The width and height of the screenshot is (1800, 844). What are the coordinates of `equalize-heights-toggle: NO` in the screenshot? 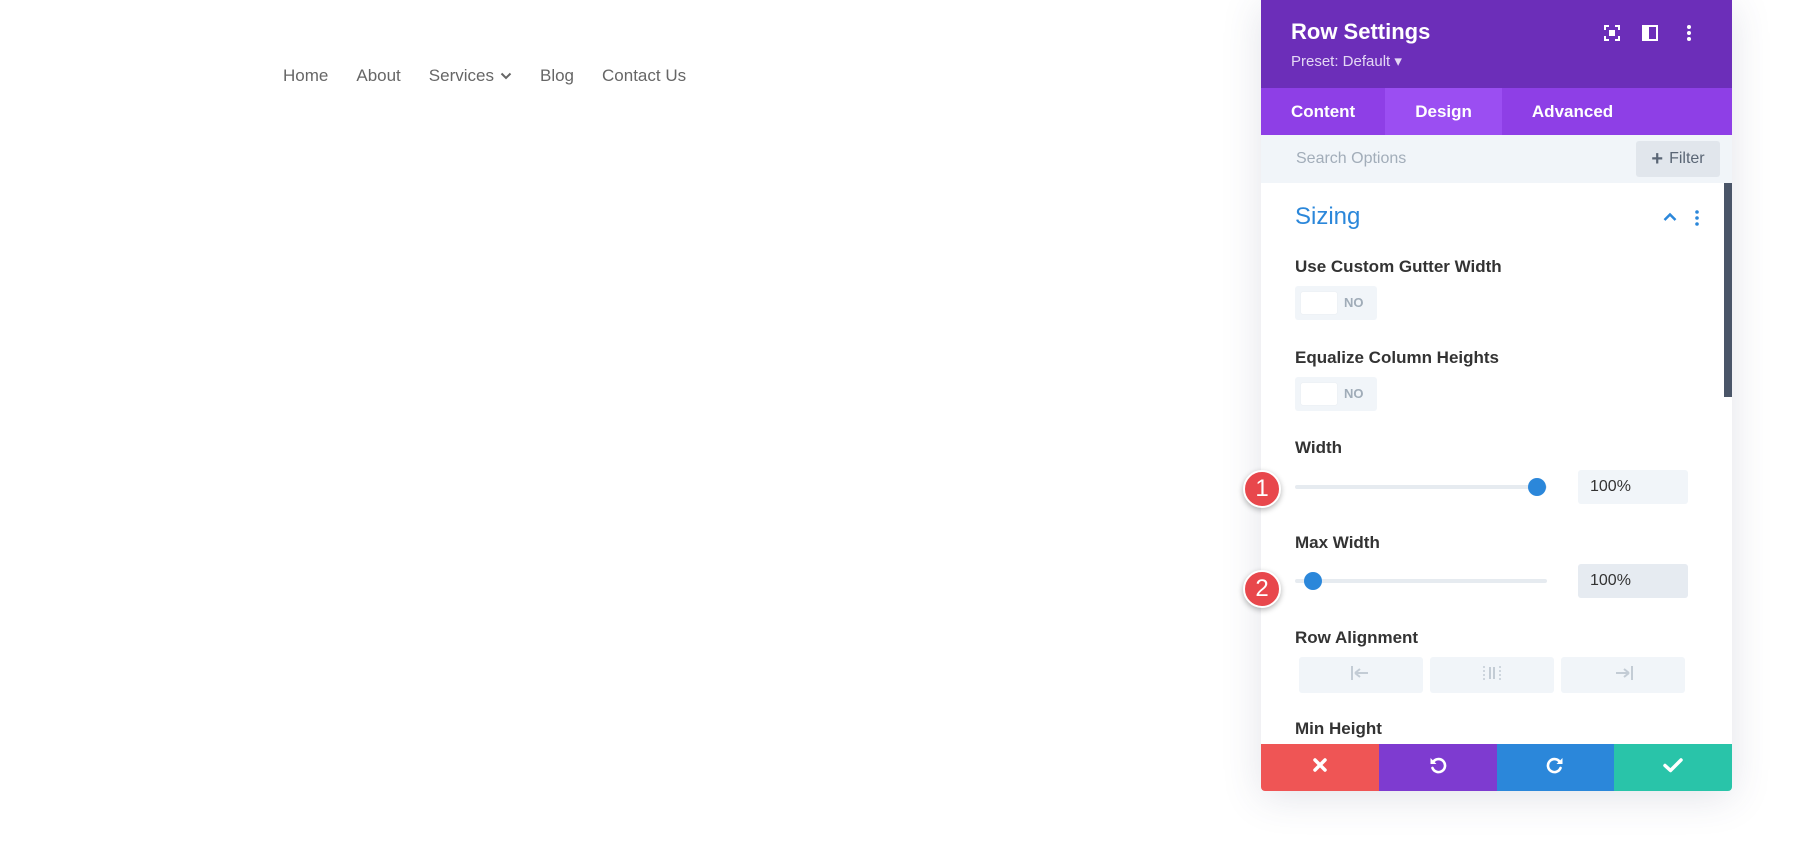 It's located at (1336, 394).